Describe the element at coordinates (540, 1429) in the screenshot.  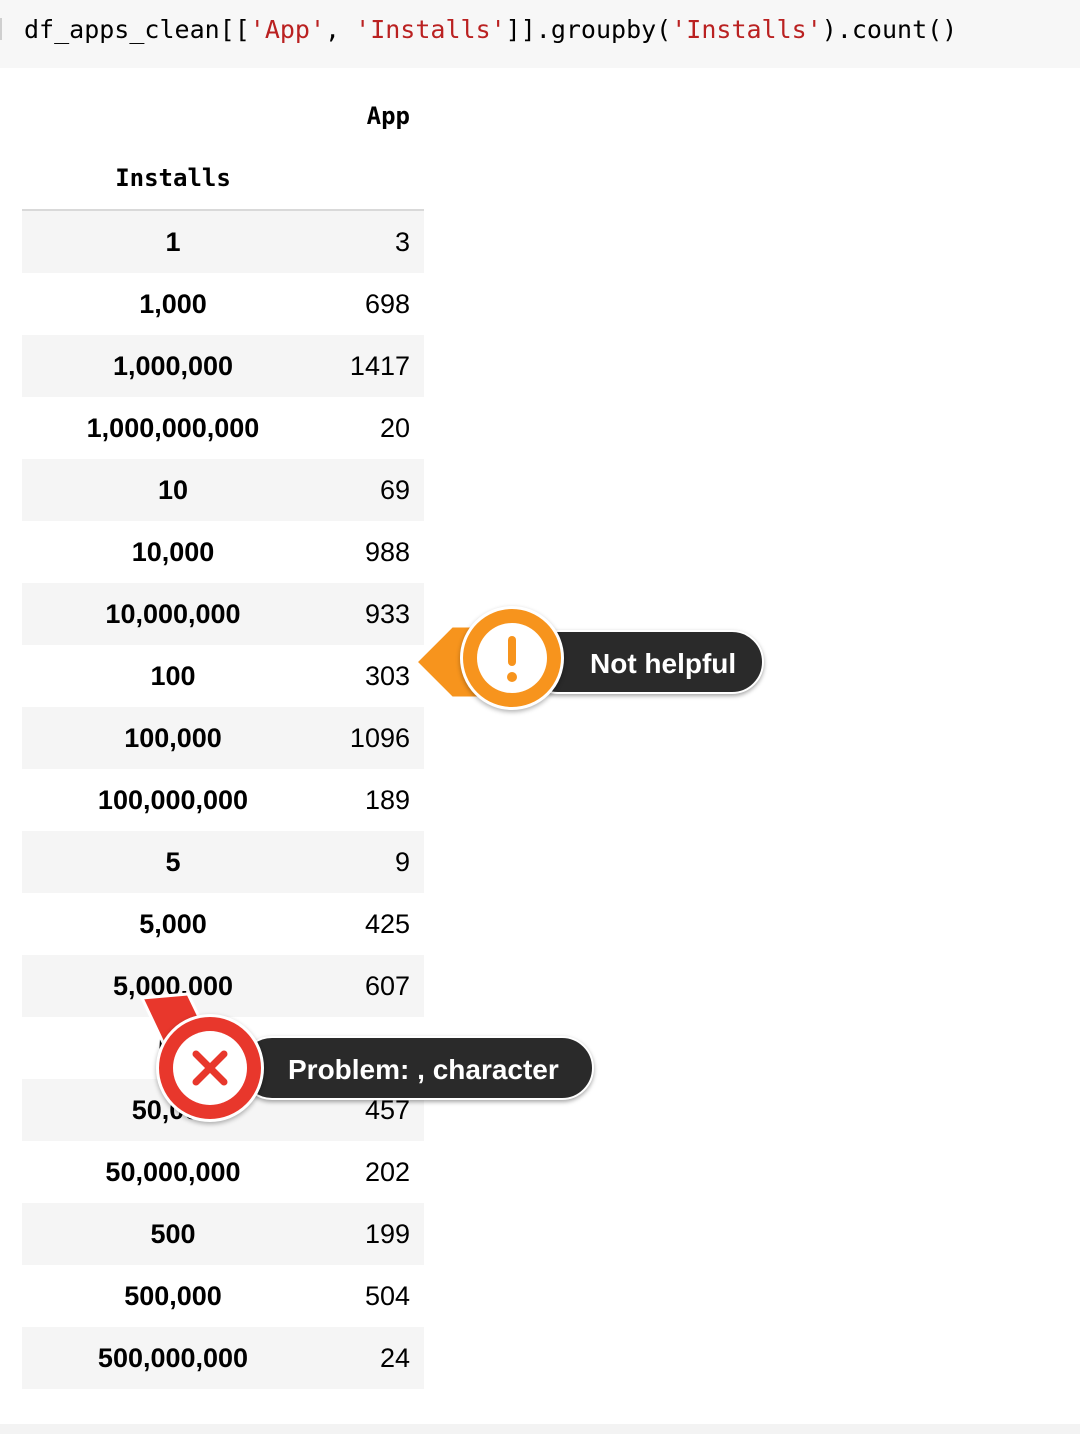
I see `bottom-divider` at that location.